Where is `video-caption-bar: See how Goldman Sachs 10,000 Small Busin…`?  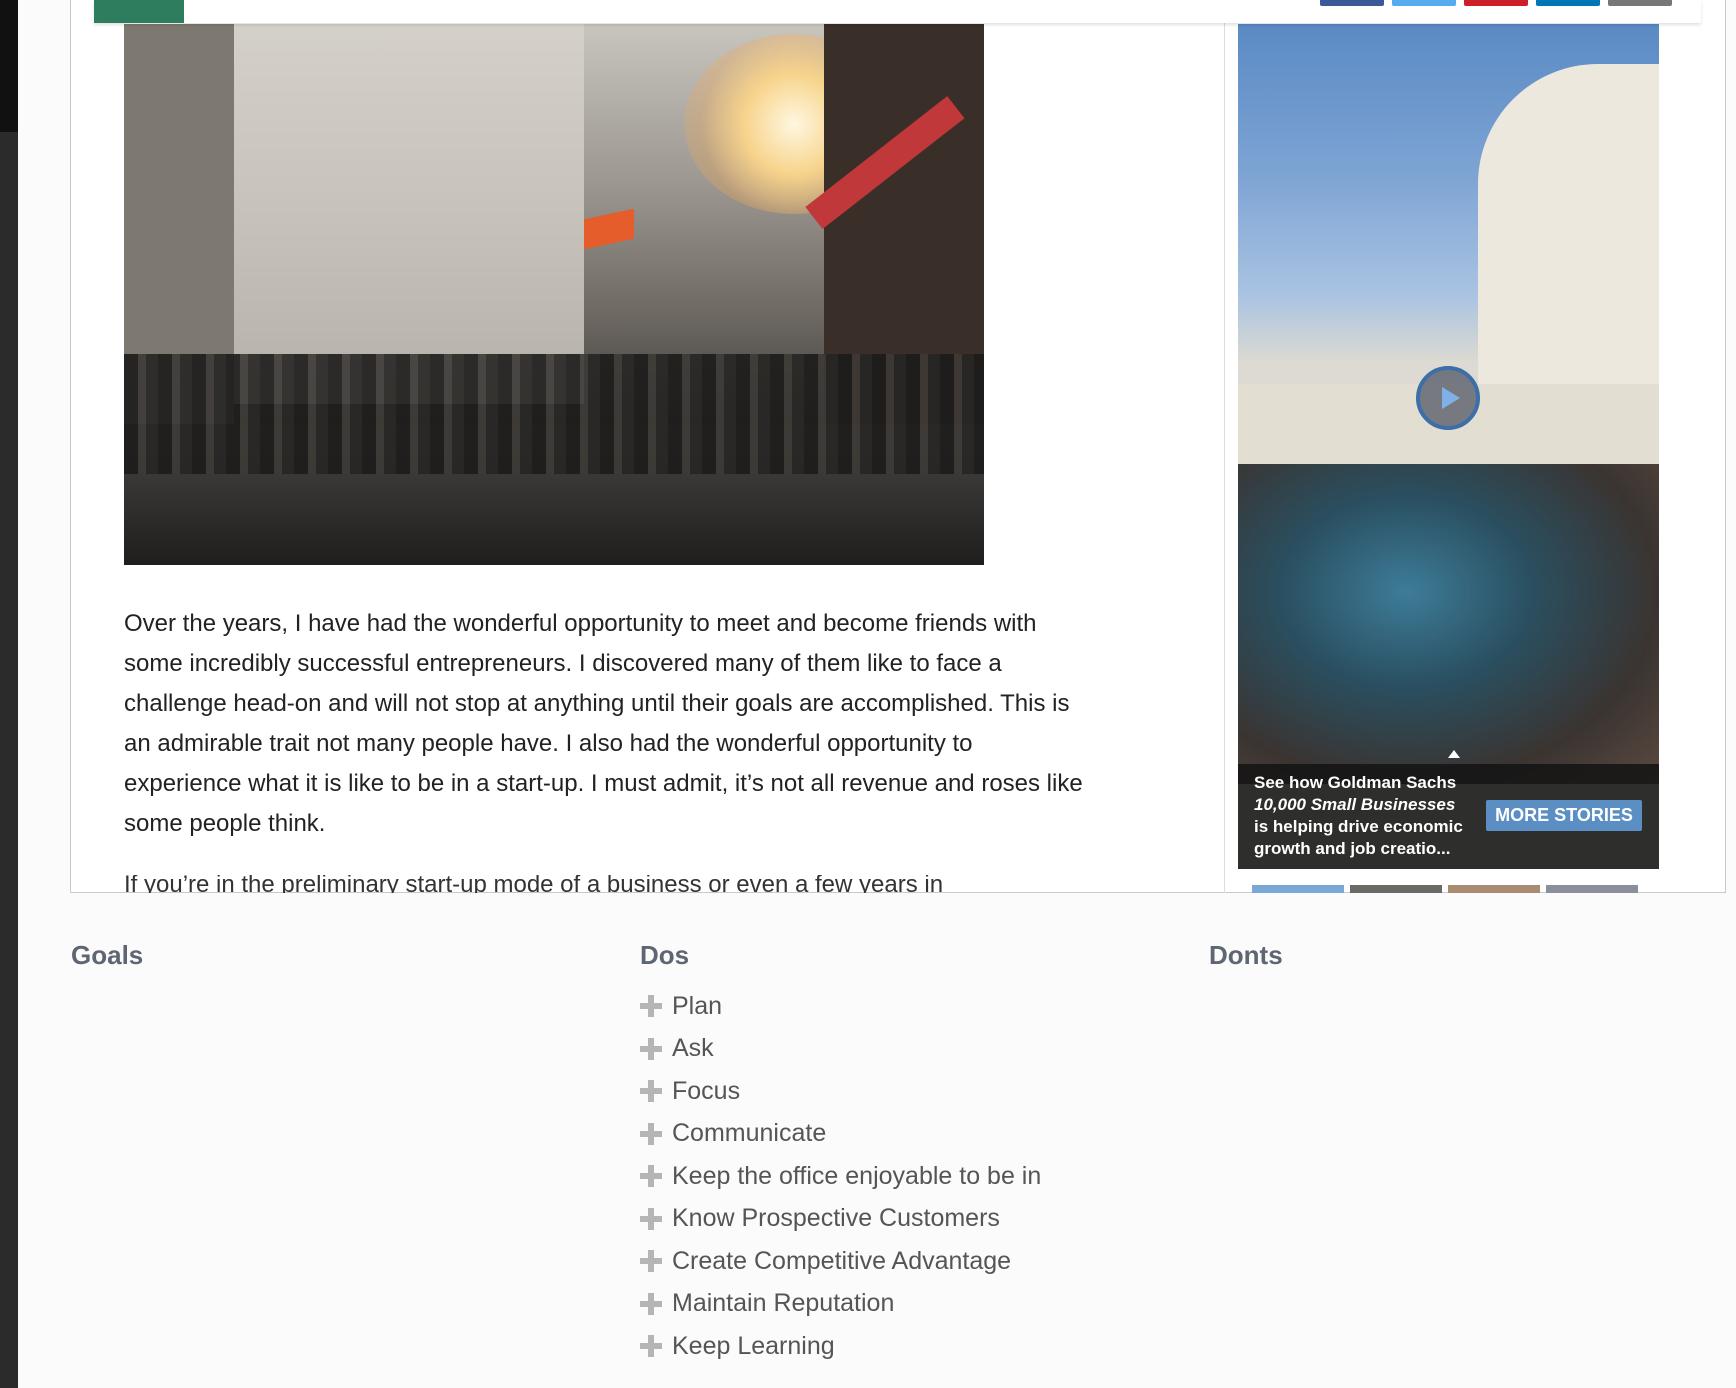 video-caption-bar: See how Goldman Sachs 10,000 Small Busin… is located at coordinates (1448, 816).